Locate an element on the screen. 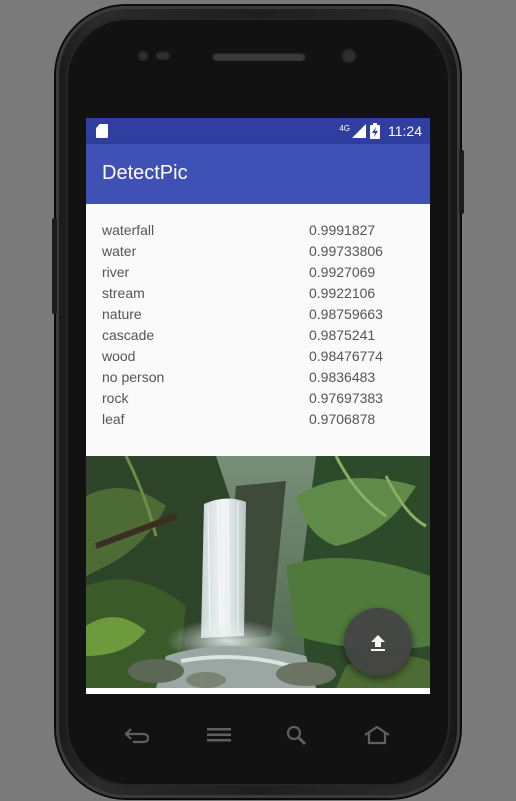 This screenshot has width=516, height=801. upload-icon is located at coordinates (378, 643).